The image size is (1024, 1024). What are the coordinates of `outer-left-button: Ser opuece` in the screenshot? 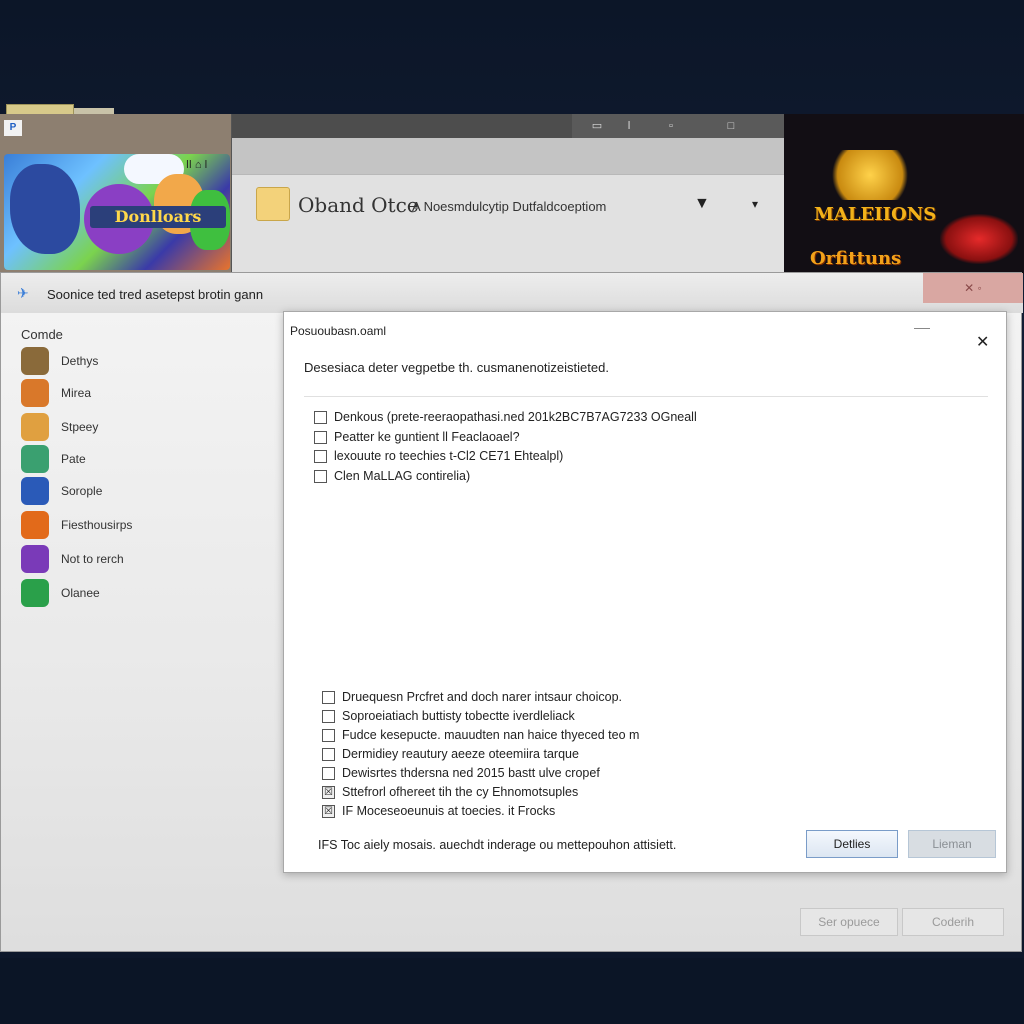 It's located at (849, 922).